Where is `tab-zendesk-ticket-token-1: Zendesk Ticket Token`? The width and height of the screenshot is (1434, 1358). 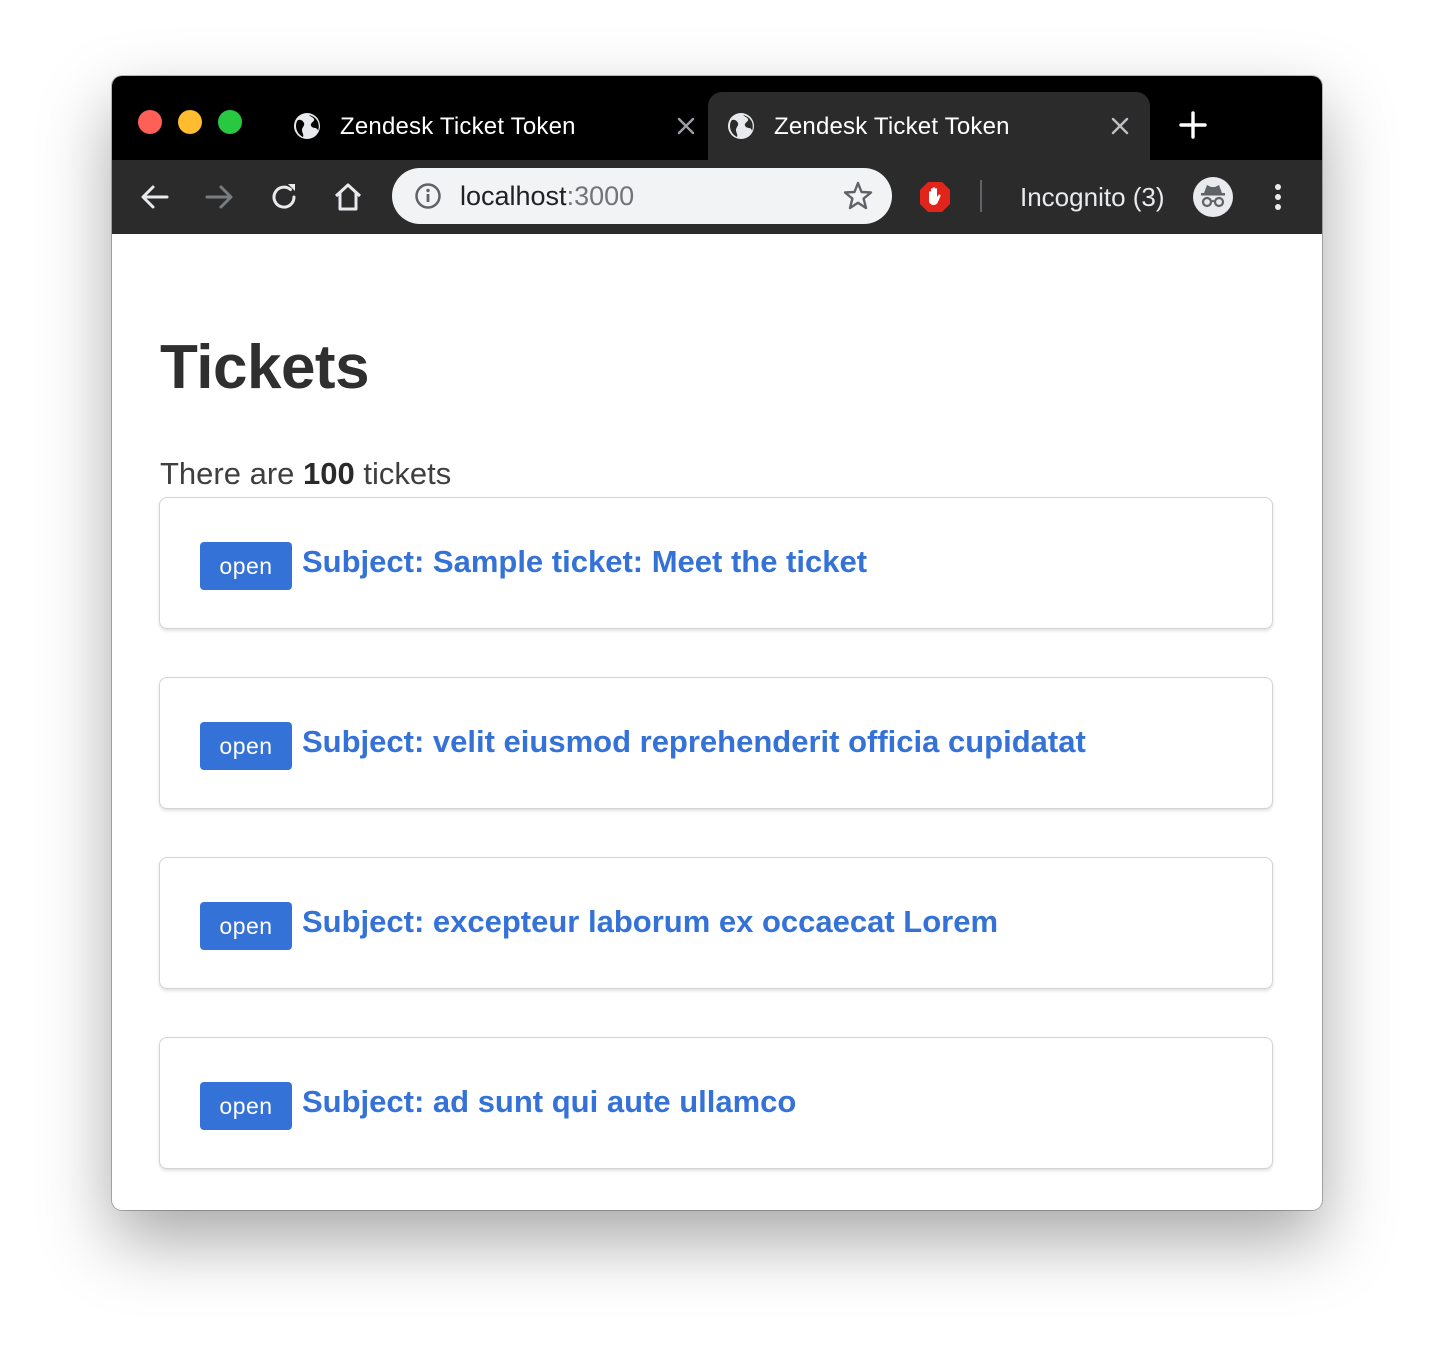 tab-zendesk-ticket-token-1: Zendesk Ticket Token is located at coordinates (495, 126).